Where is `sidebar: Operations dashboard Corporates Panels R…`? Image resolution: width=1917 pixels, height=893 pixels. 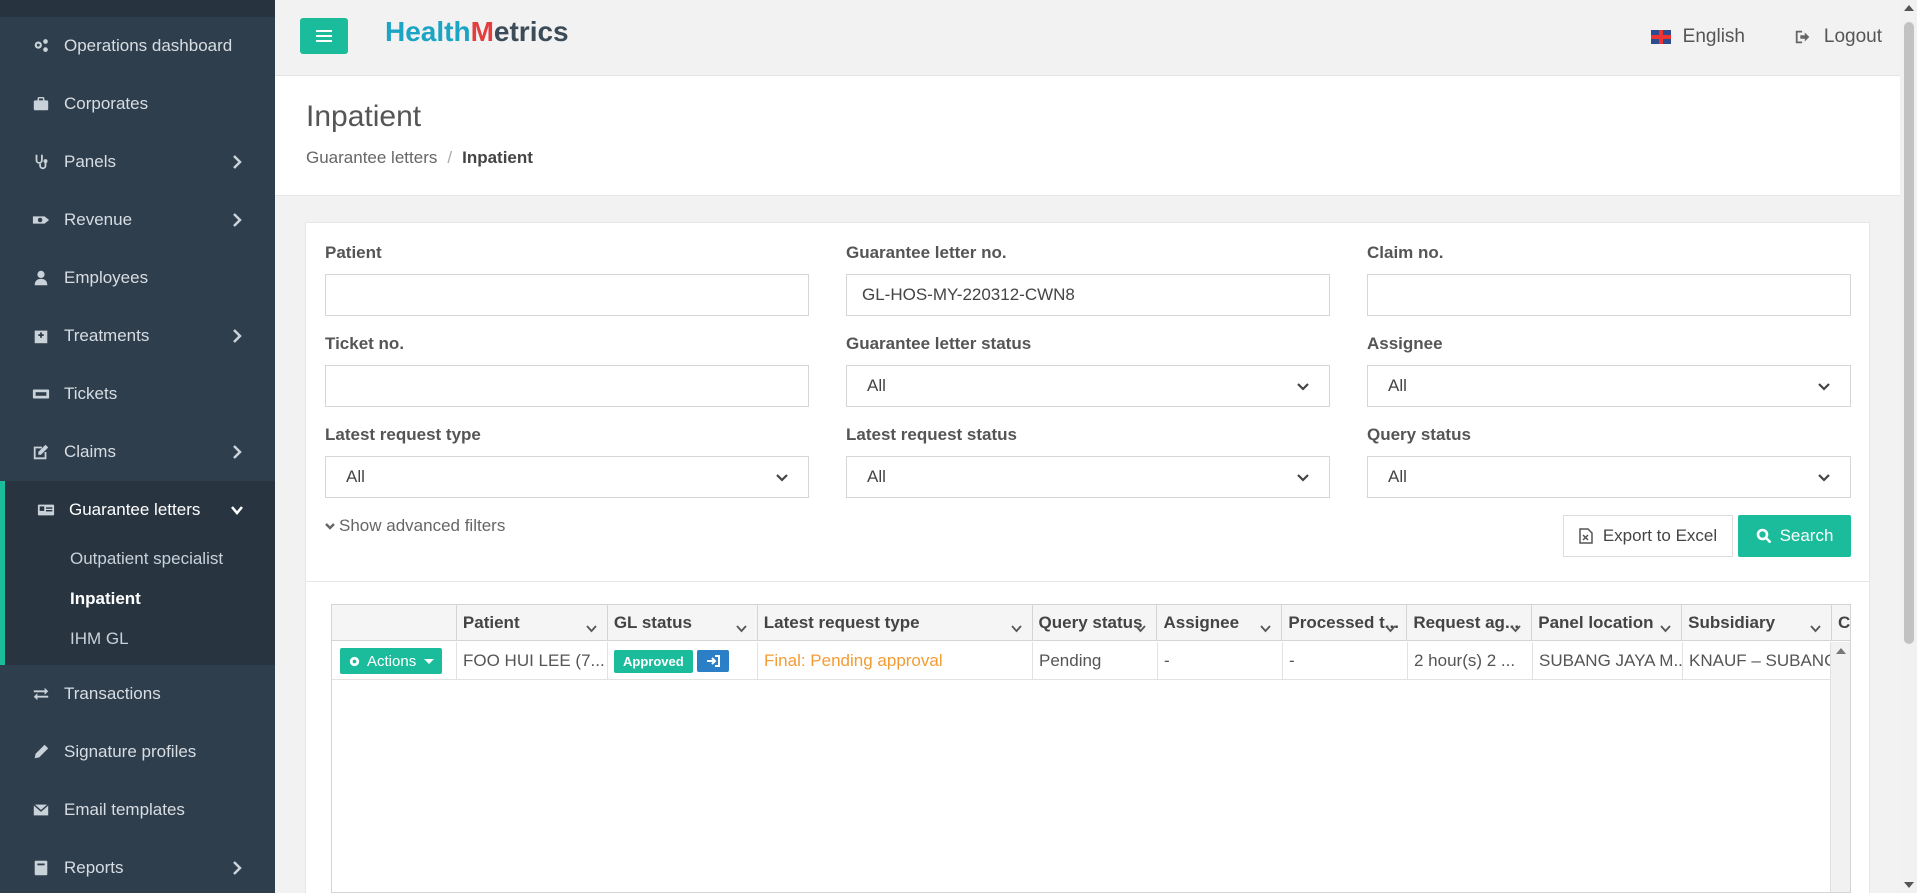
sidebar: Operations dashboard Corporates Panels R… is located at coordinates (137, 446).